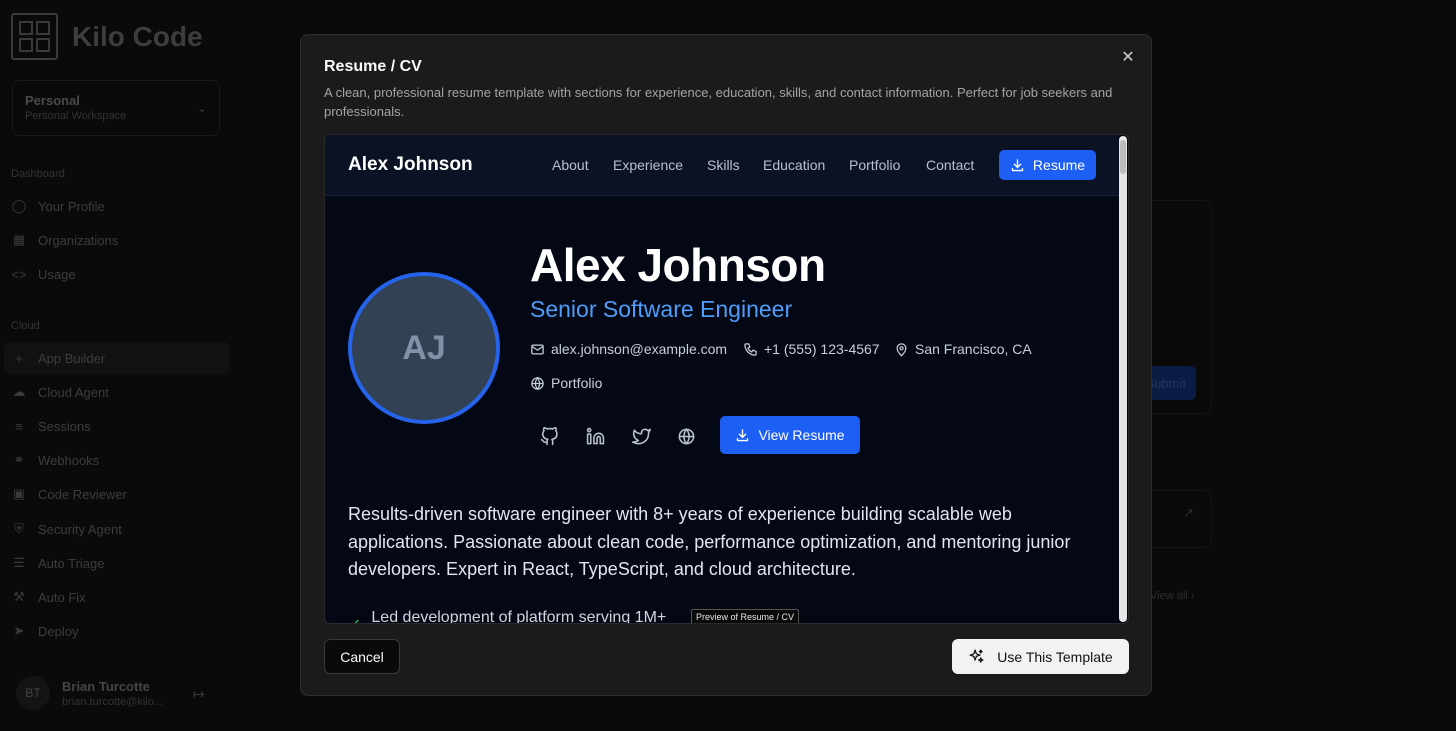 This screenshot has height=731, width=1456. I want to click on preview-email: alex.johnson@example.com, so click(628, 349).